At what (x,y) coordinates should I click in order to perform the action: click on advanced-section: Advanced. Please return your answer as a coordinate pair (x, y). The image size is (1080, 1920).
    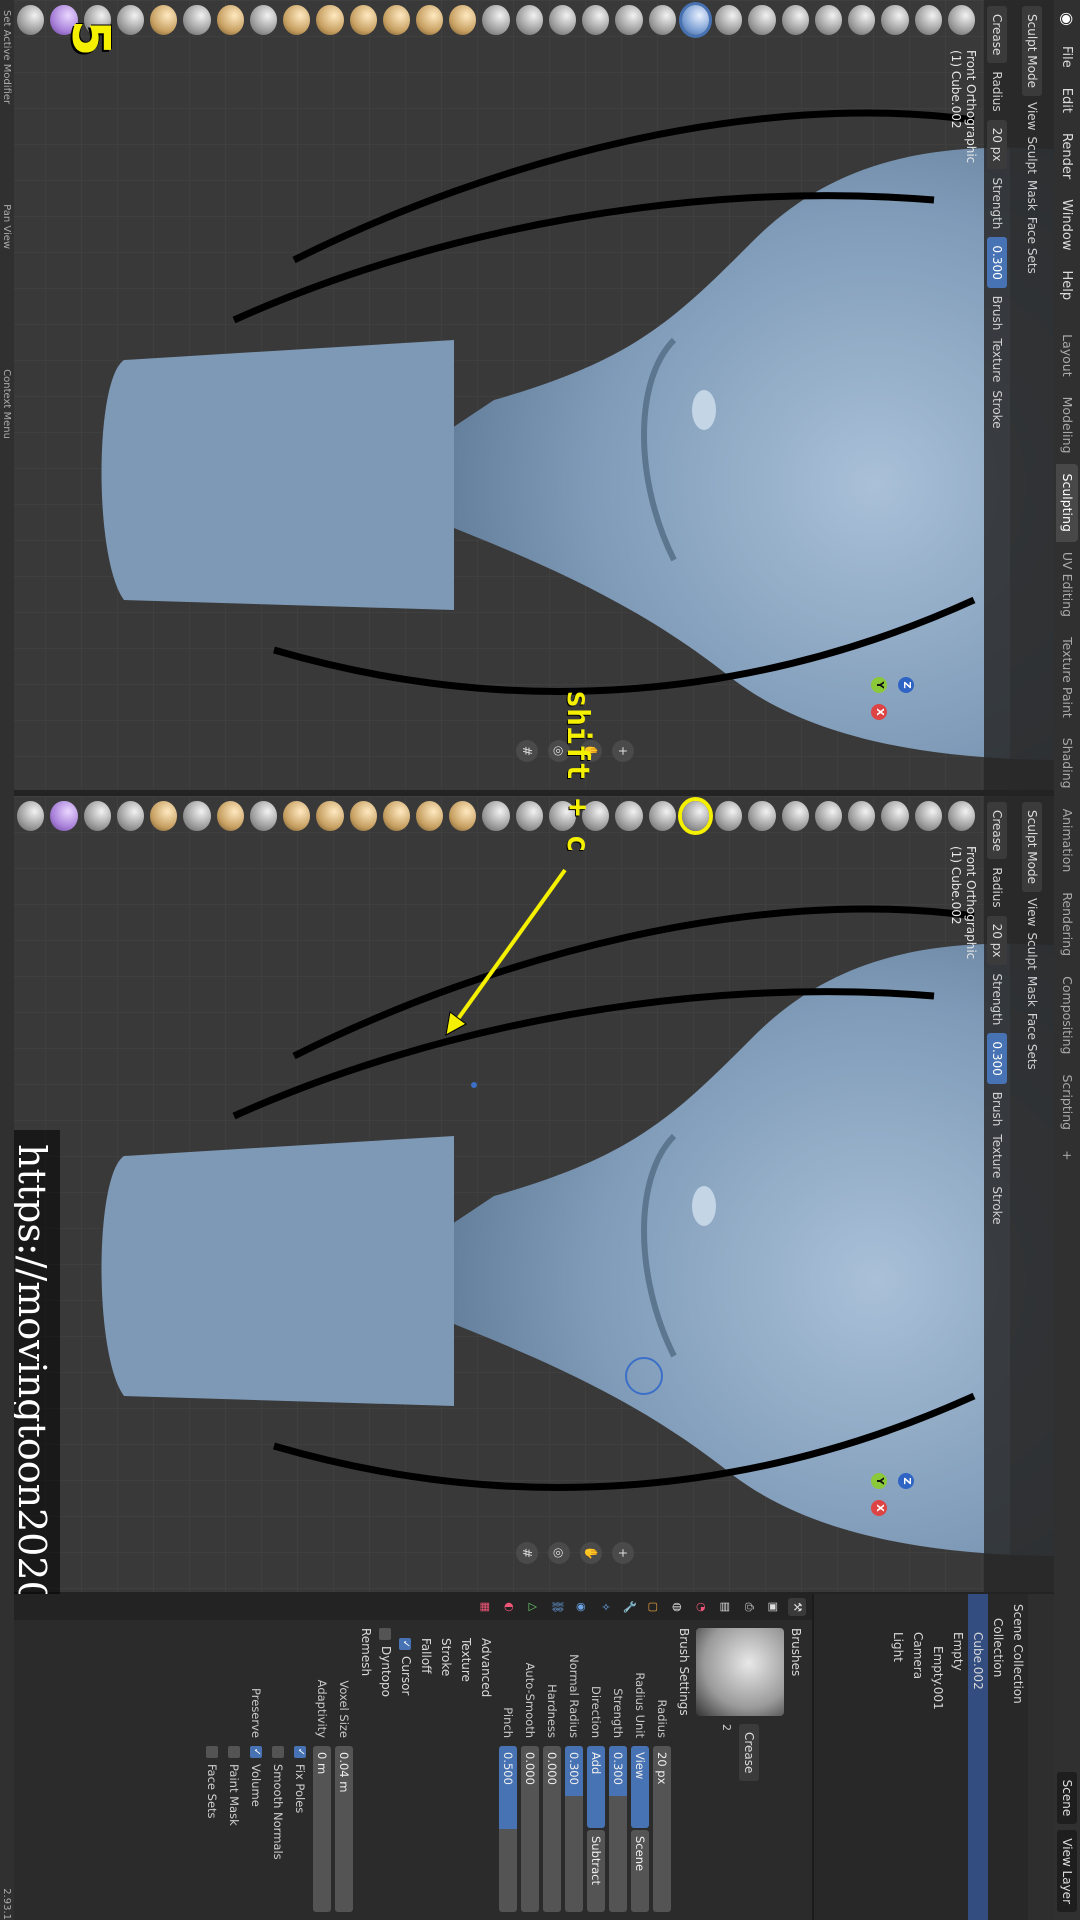
    Looking at the image, I should click on (486, 1770).